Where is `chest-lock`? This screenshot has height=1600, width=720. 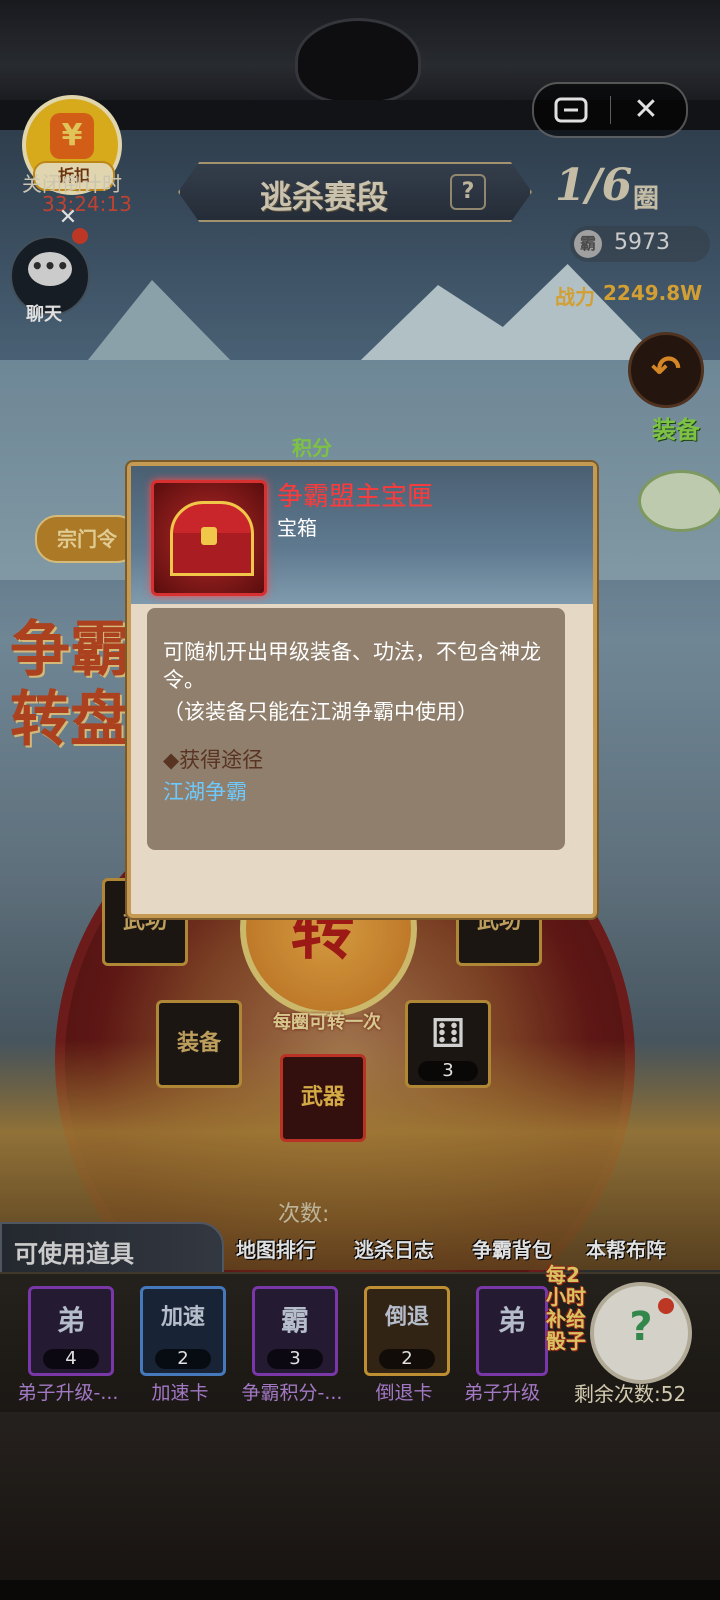
chest-lock is located at coordinates (209, 536).